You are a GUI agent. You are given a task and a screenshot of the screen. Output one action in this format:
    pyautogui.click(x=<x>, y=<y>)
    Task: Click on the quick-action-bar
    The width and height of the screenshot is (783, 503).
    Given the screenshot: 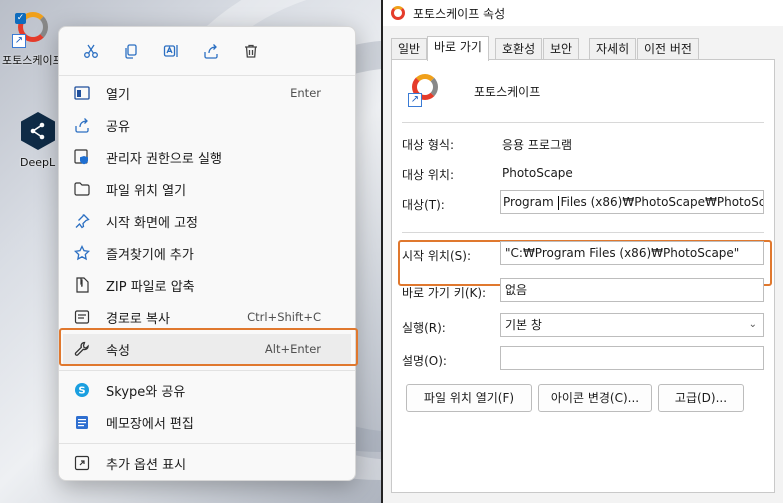 What is the action you would take?
    pyautogui.click(x=207, y=51)
    